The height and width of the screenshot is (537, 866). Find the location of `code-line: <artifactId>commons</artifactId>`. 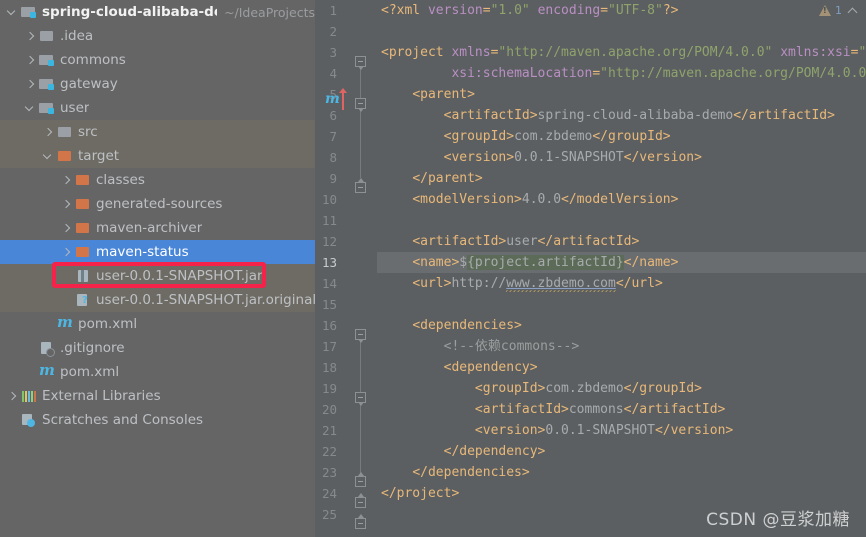

code-line: <artifactId>commons</artifactId> is located at coordinates (600, 409).